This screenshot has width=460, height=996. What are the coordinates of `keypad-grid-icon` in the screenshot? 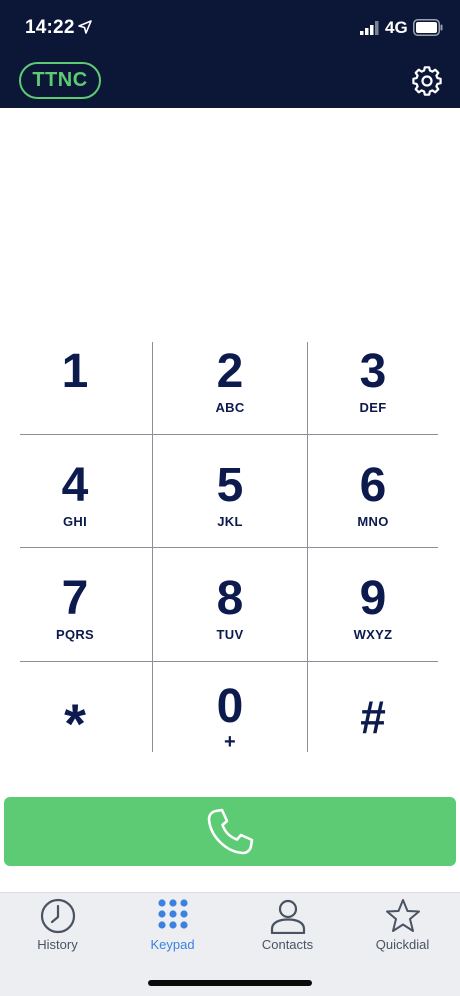 It's located at (172, 914).